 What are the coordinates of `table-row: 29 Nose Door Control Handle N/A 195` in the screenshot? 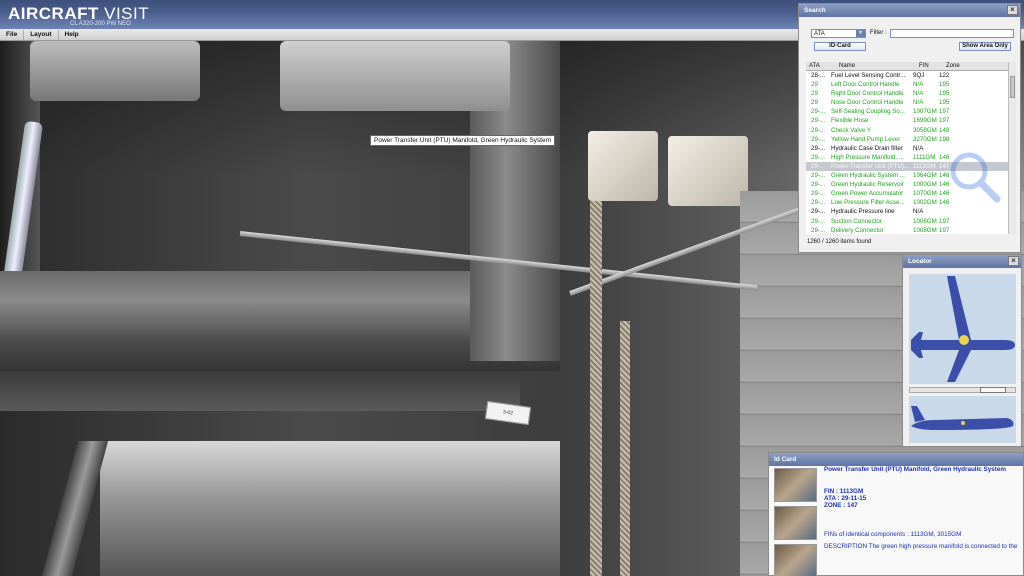 It's located at (907, 102).